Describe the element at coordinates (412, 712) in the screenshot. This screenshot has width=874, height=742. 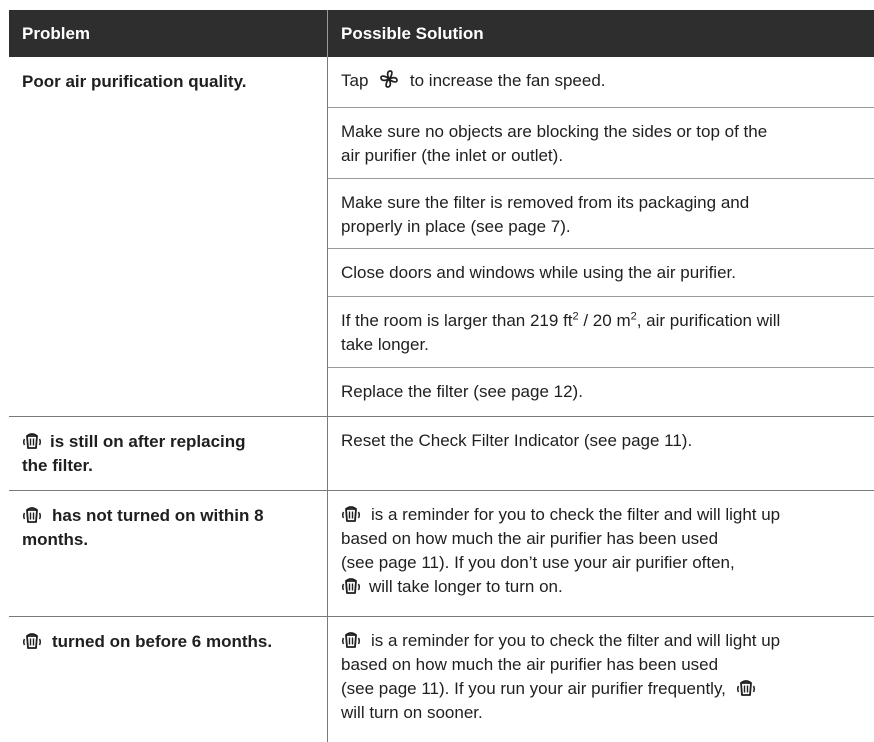
I see `solution-line: will turn on sooner.` at that location.